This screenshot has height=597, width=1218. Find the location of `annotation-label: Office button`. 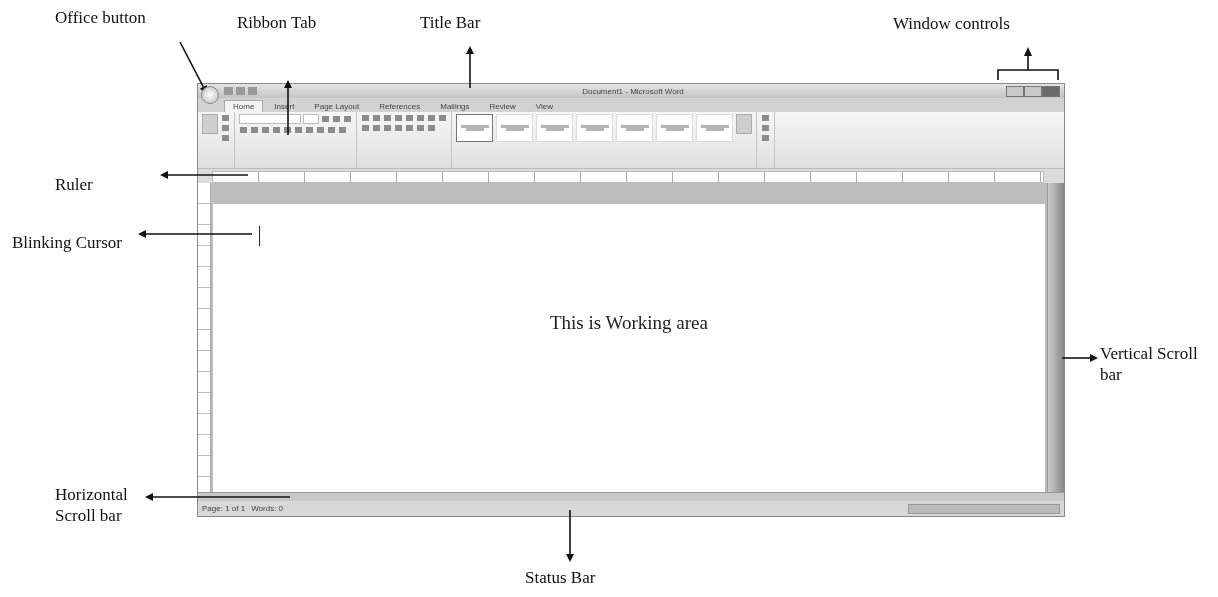

annotation-label: Office button is located at coordinates (100, 18).